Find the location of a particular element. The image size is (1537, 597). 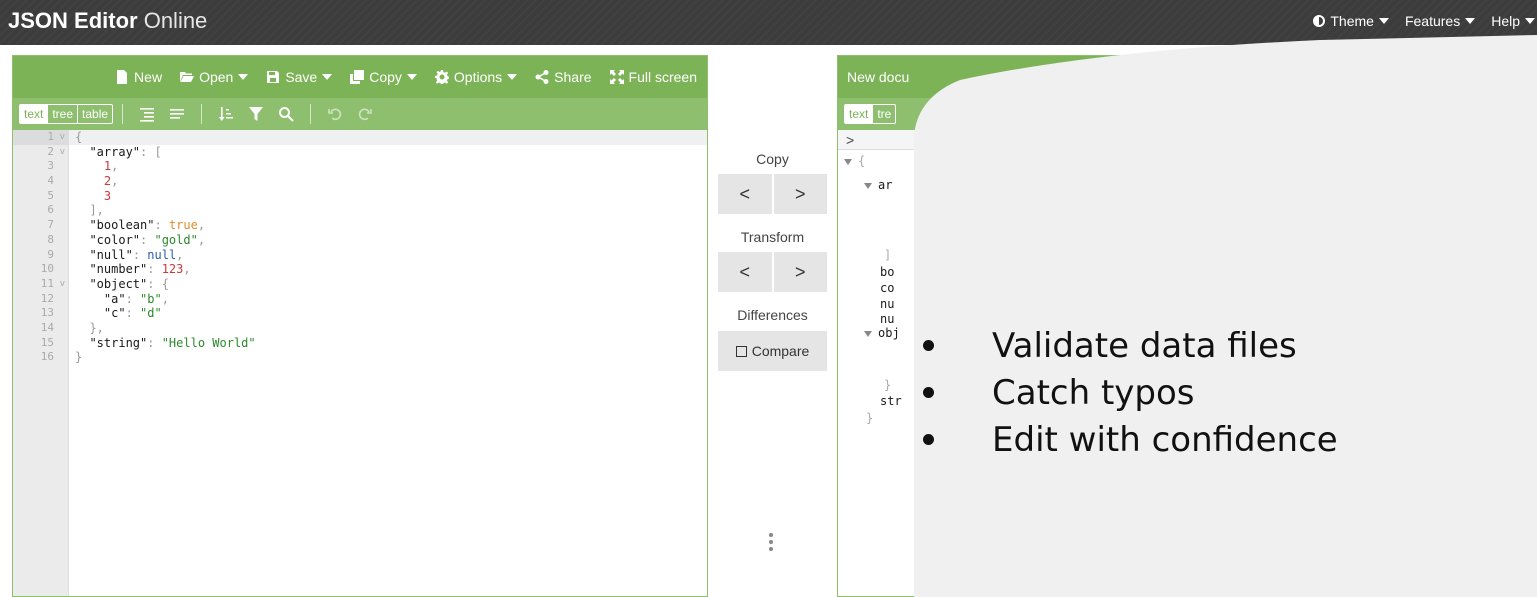

undo-icon is located at coordinates (335, 114).